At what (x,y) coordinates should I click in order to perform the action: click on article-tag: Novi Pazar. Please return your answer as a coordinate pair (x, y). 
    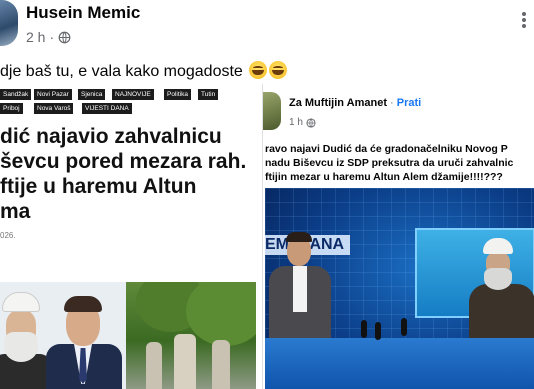
    Looking at the image, I should click on (53, 94).